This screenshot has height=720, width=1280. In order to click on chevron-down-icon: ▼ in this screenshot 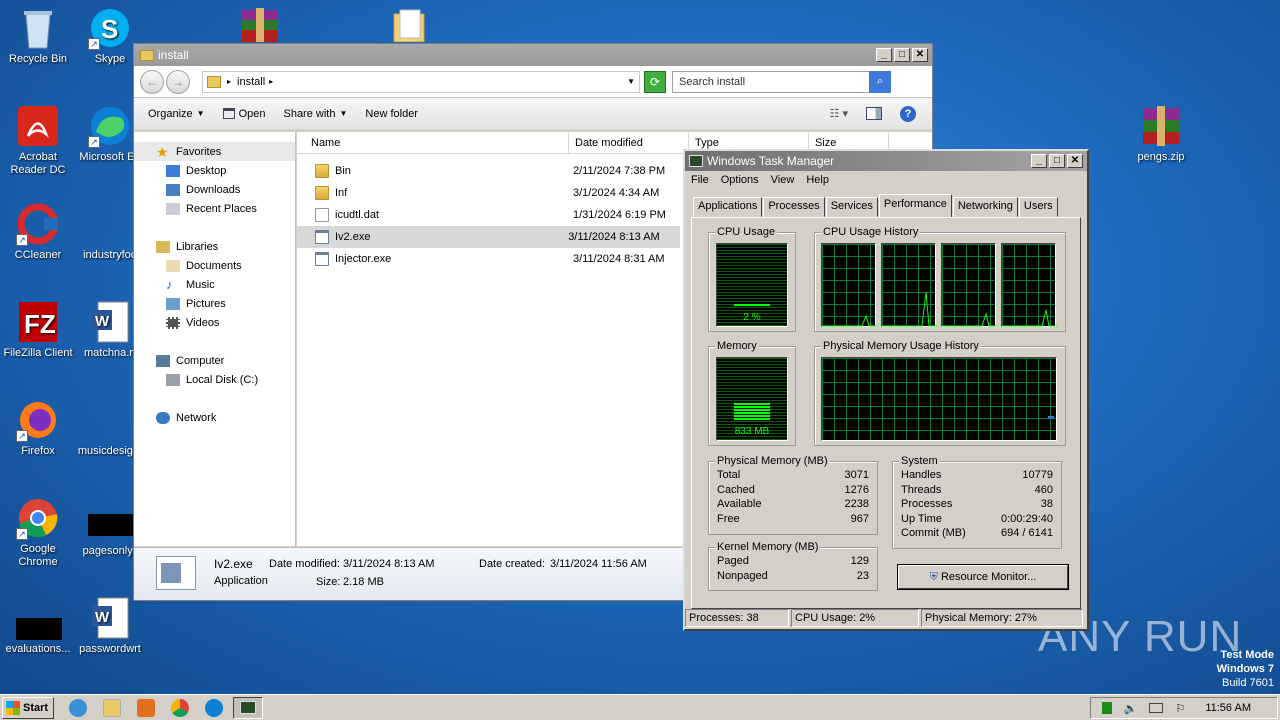, I will do `click(631, 81)`.